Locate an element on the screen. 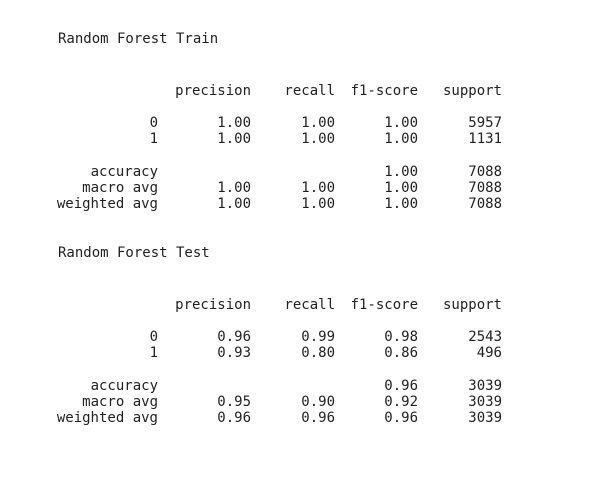  f1-value: 0.92 is located at coordinates (401, 402).